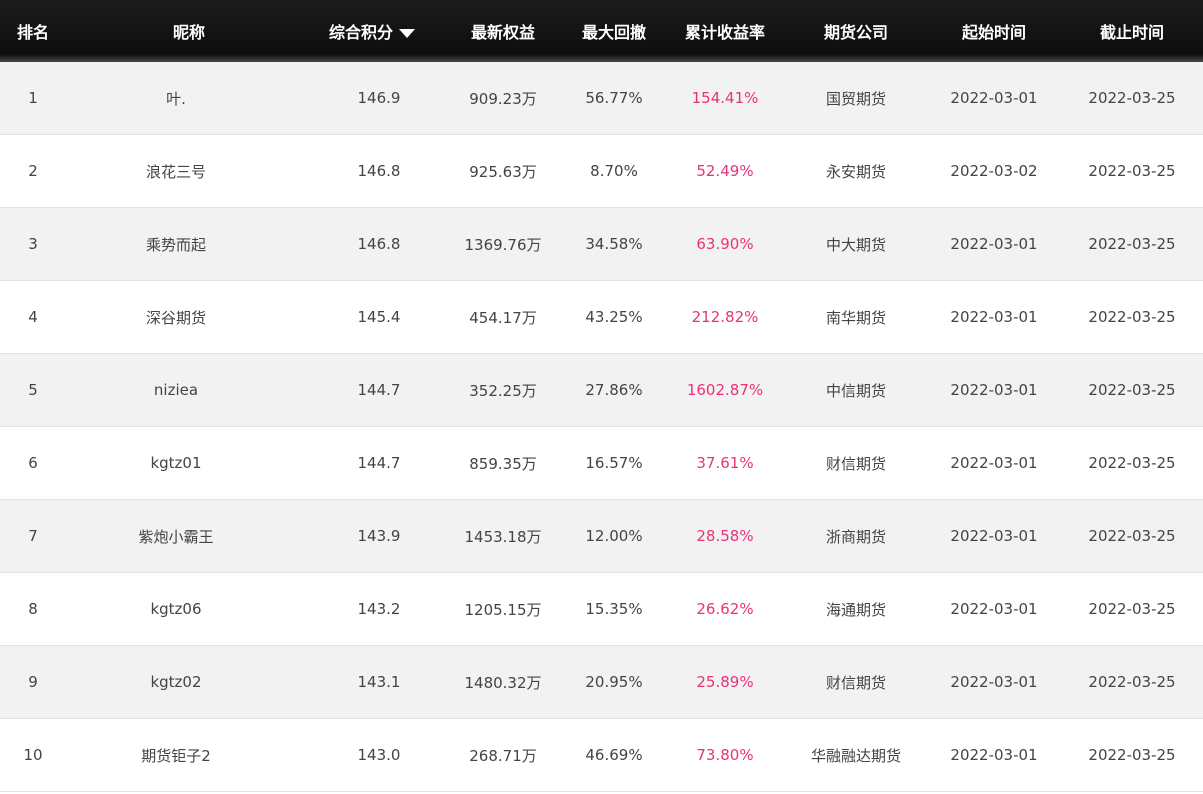 This screenshot has width=1203, height=794. Describe the element at coordinates (175, 317) in the screenshot. I see `nickname-cell: 深谷期货` at that location.